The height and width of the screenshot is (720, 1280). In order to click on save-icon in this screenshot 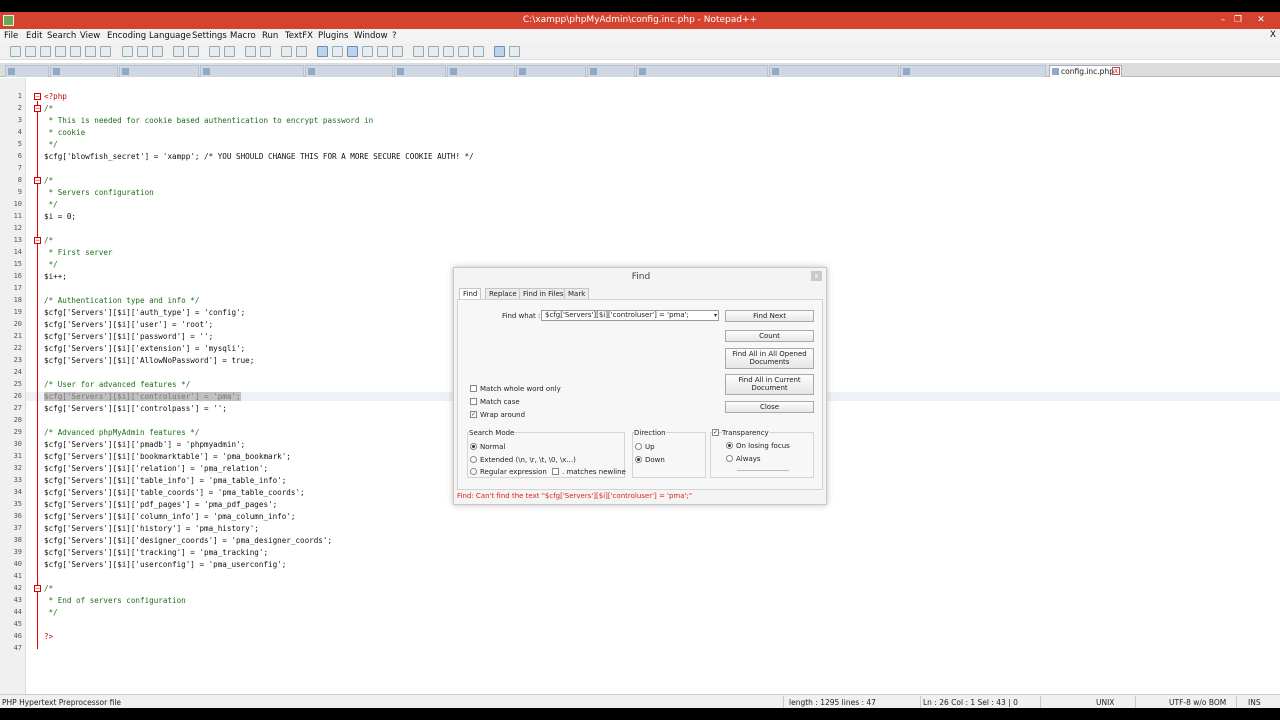, I will do `click(45, 51)`.